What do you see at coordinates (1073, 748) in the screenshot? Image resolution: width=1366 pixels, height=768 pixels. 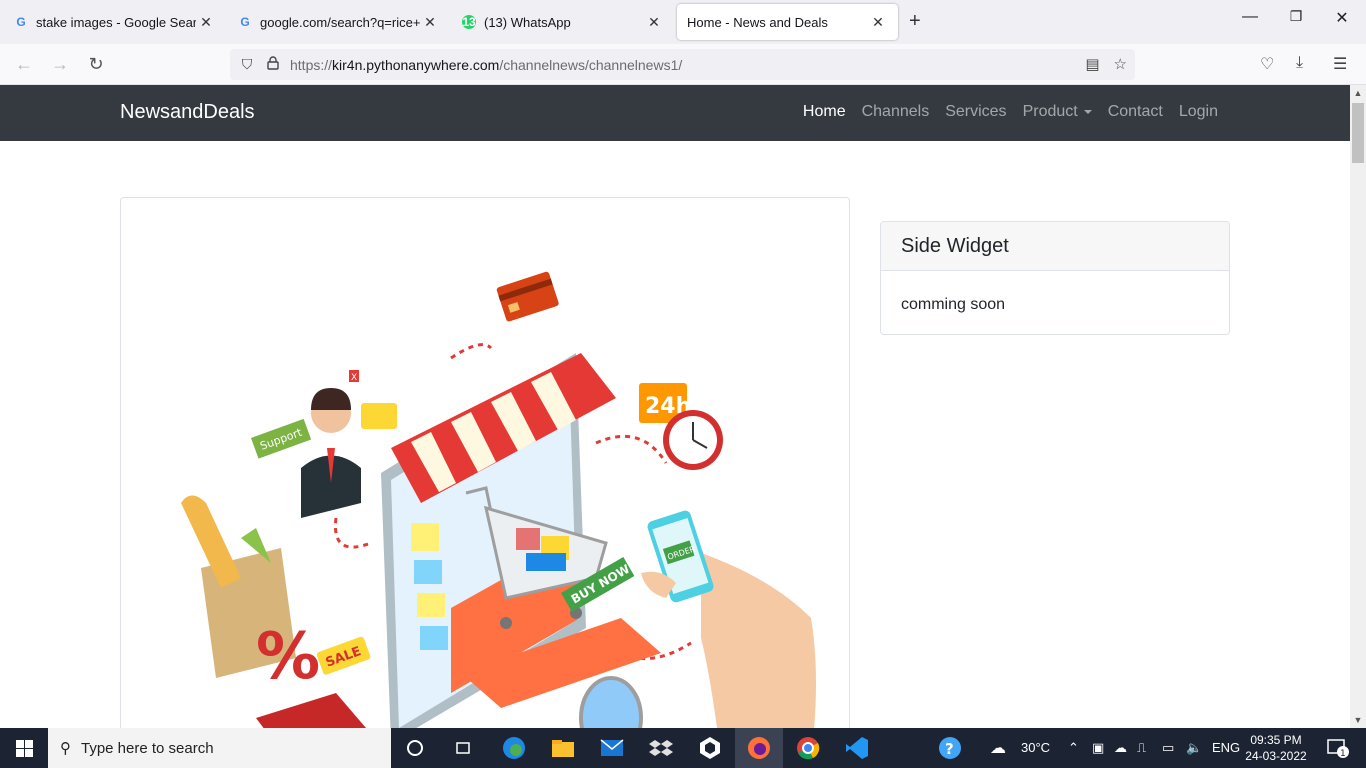 I see `chevron-up-icon: ⌃` at bounding box center [1073, 748].